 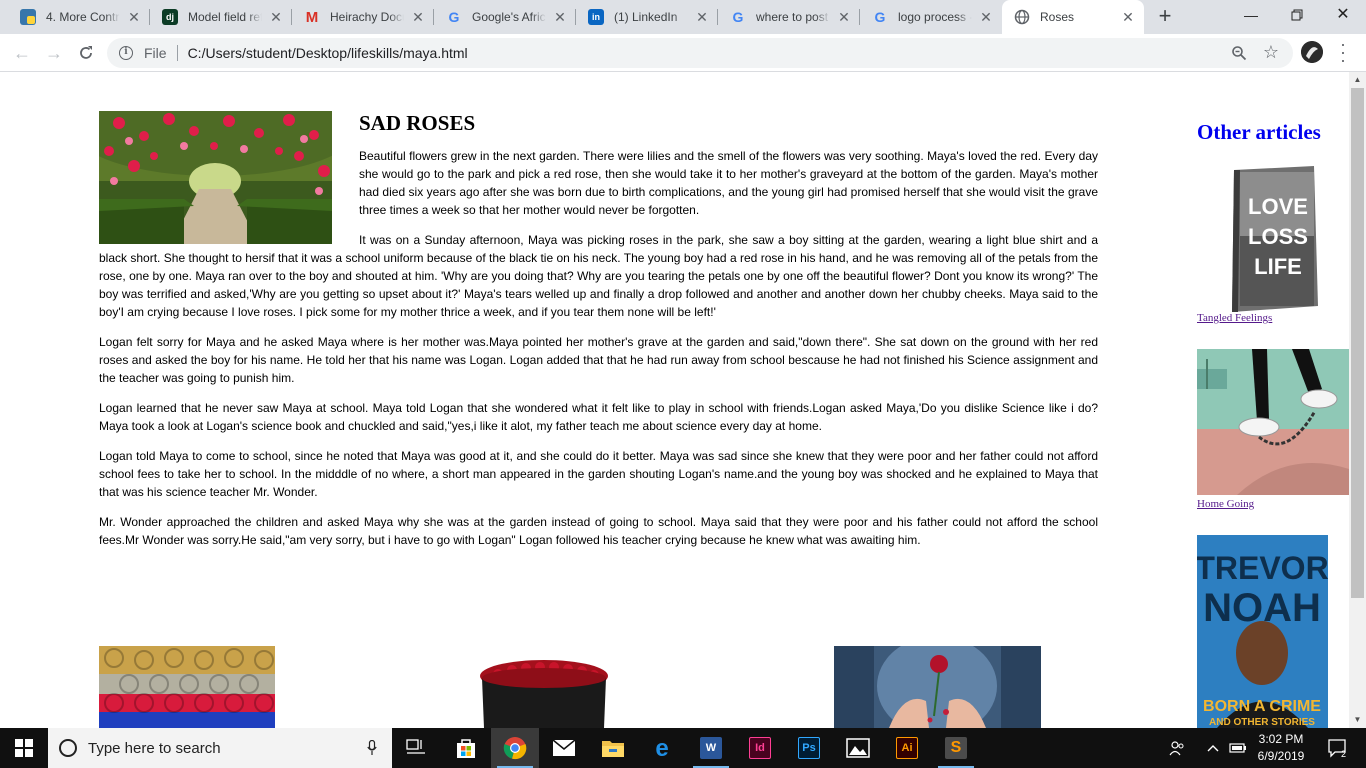 What do you see at coordinates (1281, 756) in the screenshot?
I see `clock-date: 6/9/2019` at bounding box center [1281, 756].